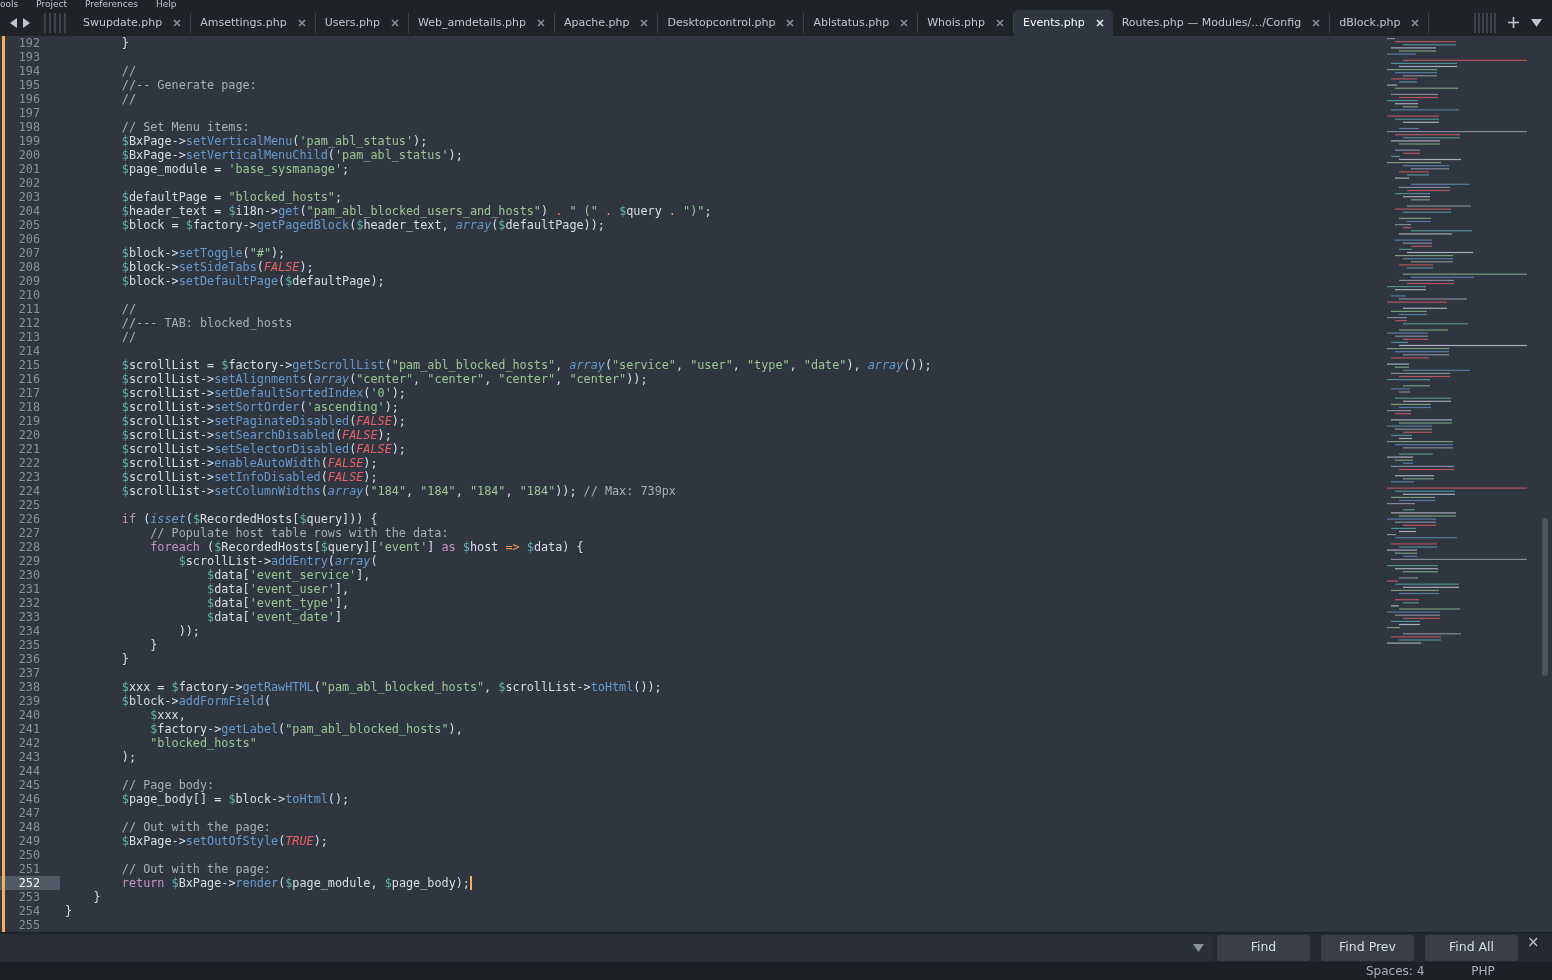 The image size is (1552, 980). What do you see at coordinates (217, 267) in the screenshot?
I see `code-line: $block->setSideTabs(FALSE);` at bounding box center [217, 267].